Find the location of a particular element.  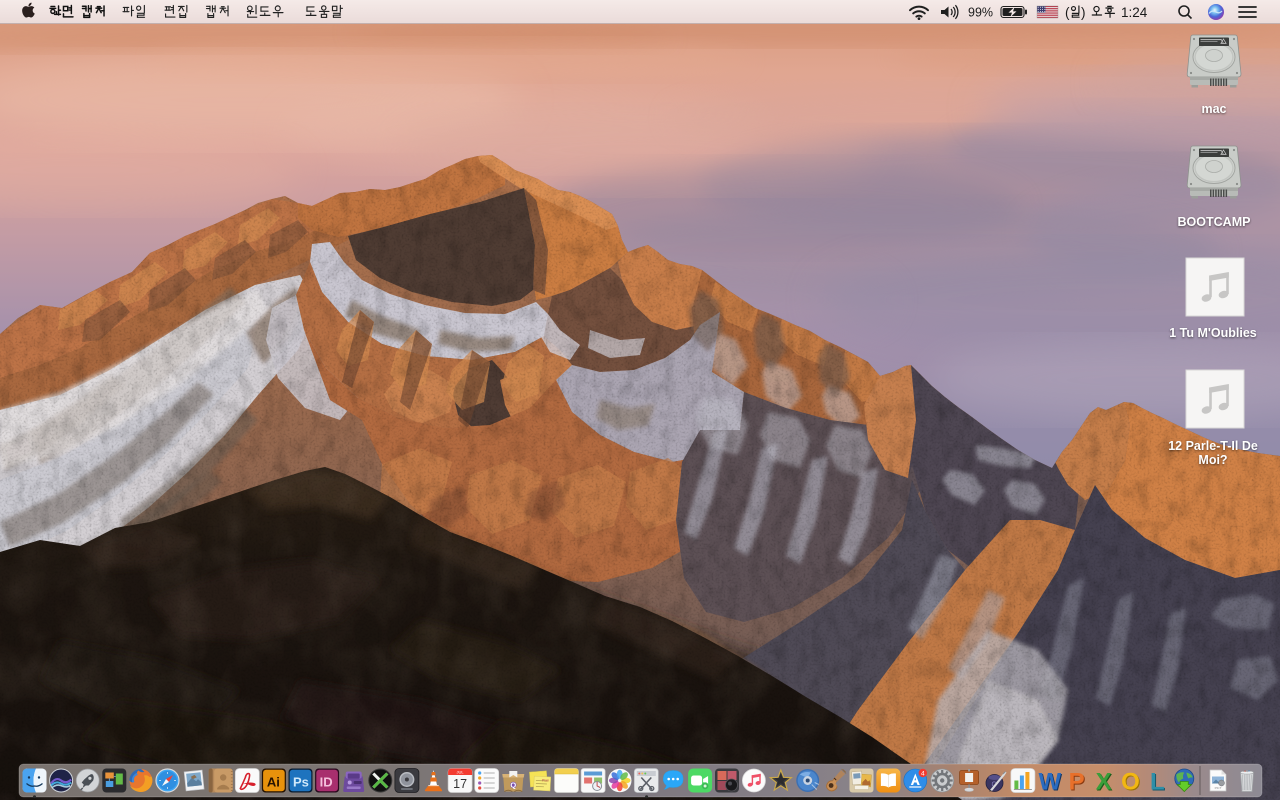

svg-text: ID is located at coordinates (326, 782).